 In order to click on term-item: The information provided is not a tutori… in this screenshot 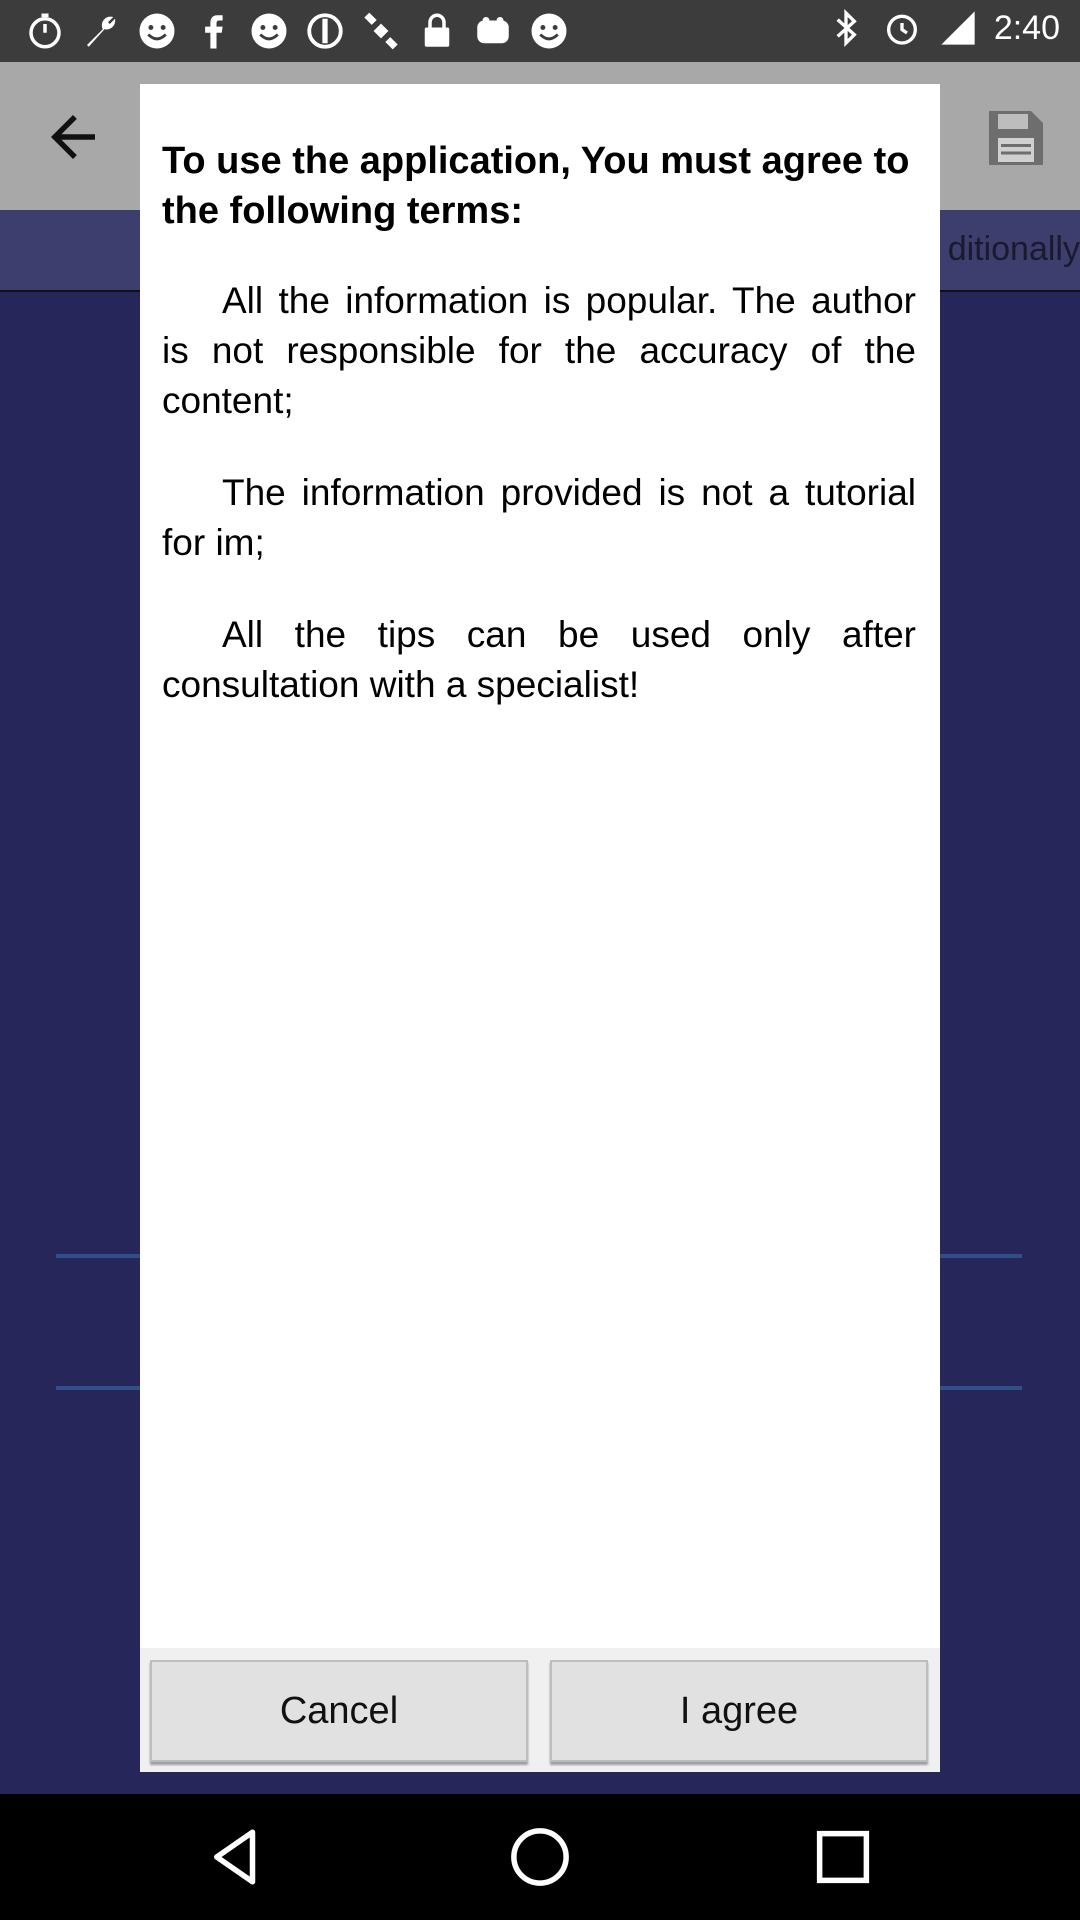, I will do `click(539, 517)`.